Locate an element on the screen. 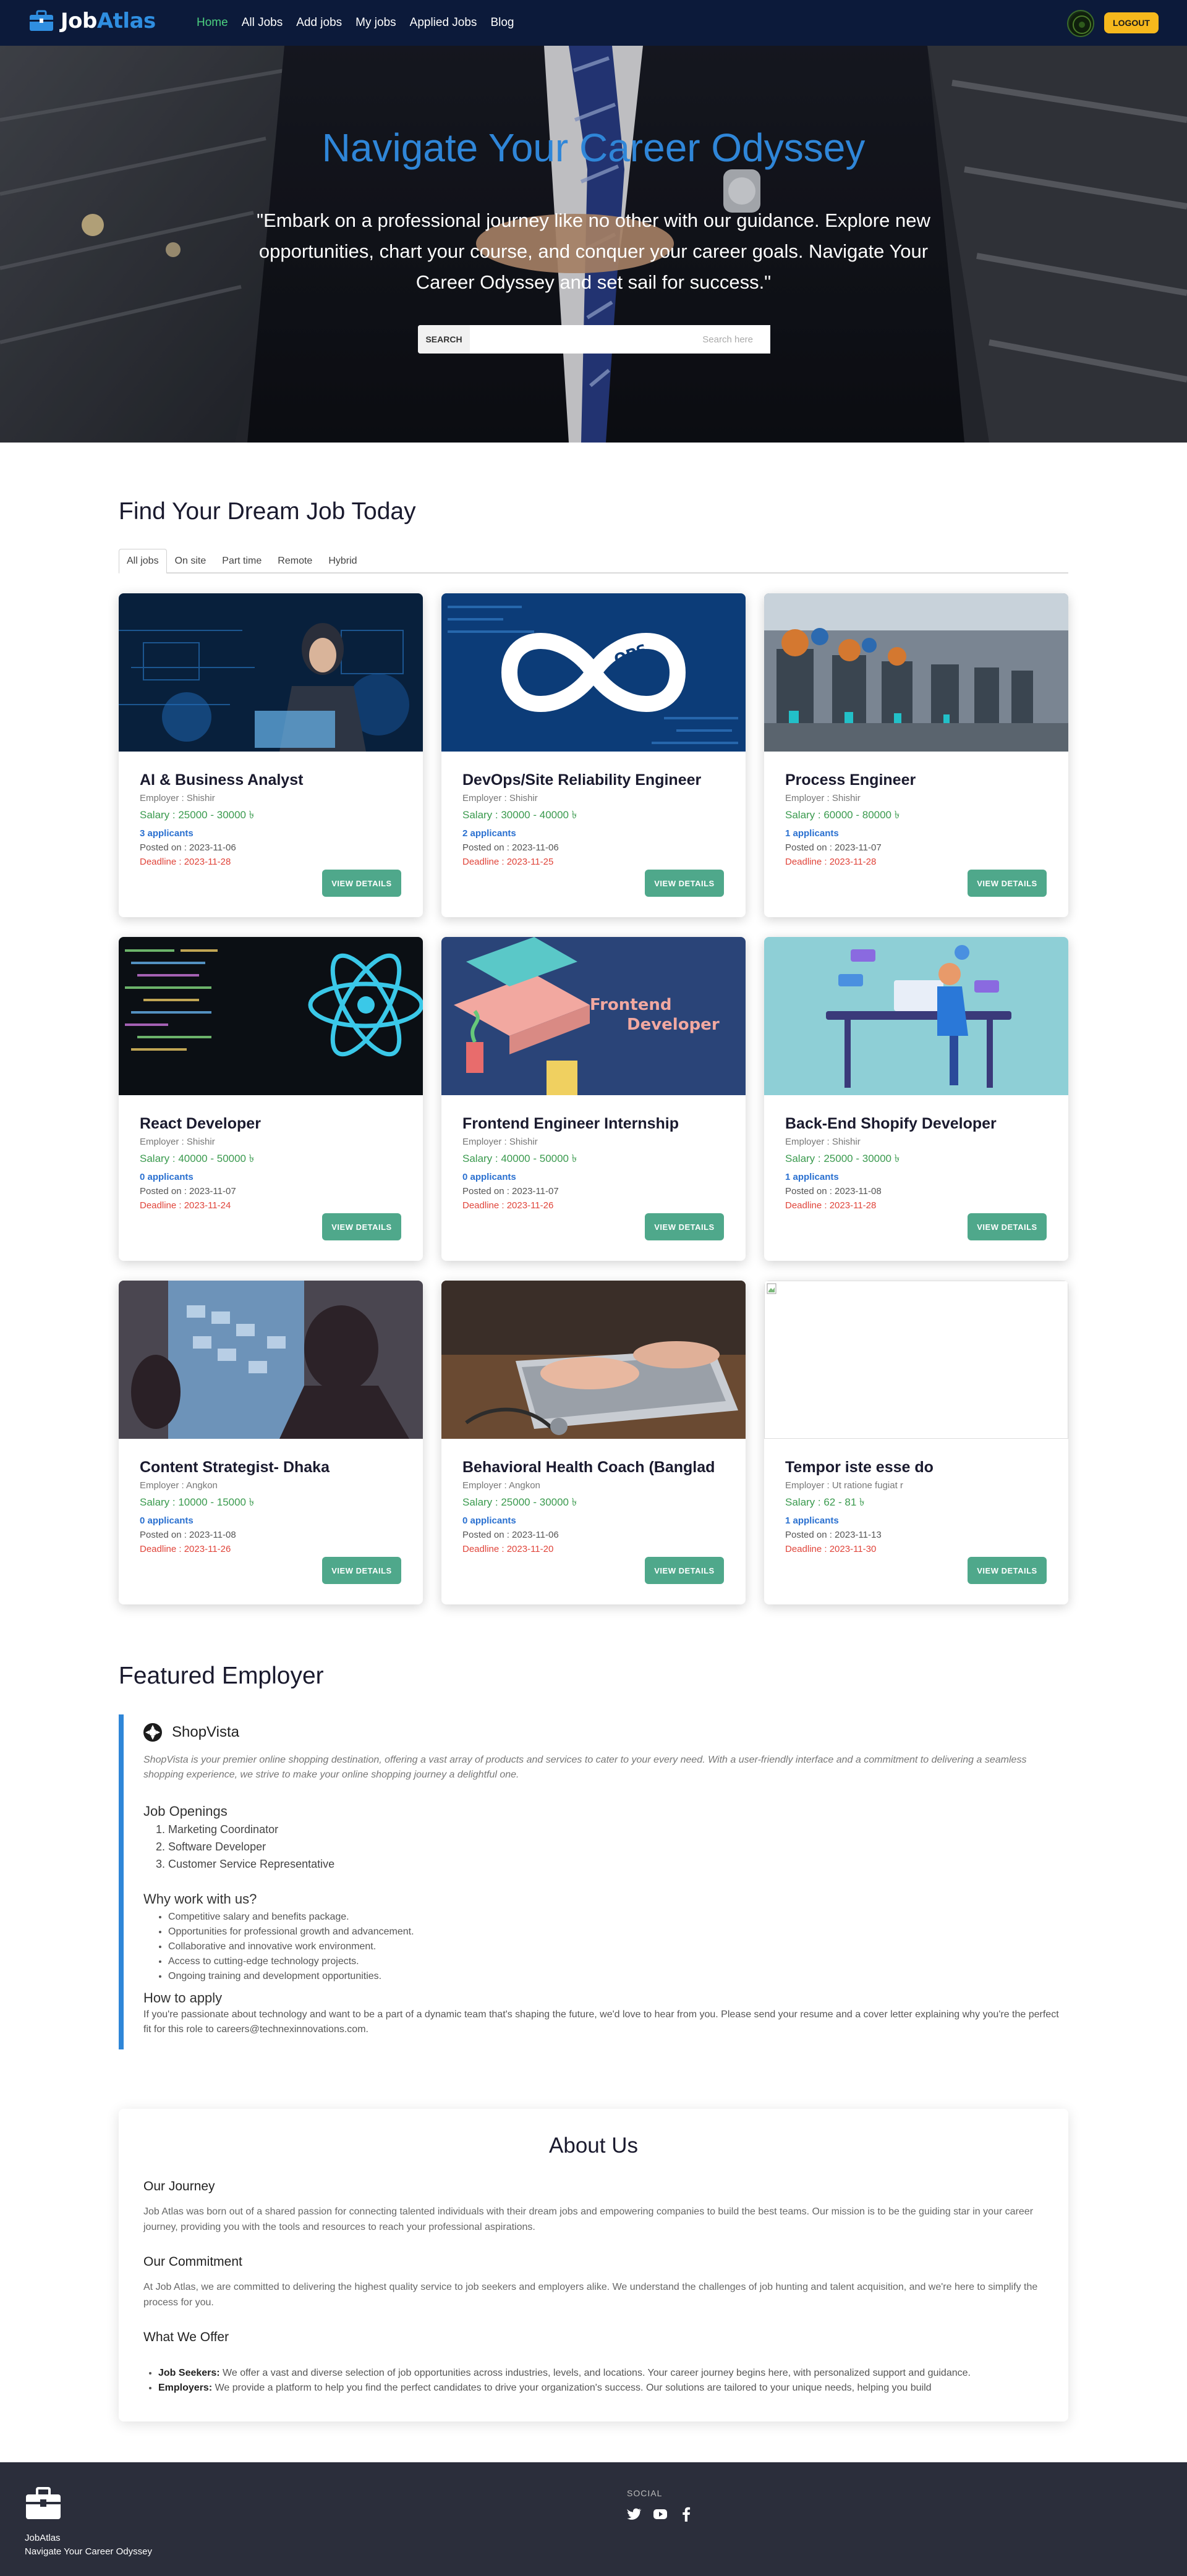  opening-item: Customer Service Representative is located at coordinates (251, 1864).